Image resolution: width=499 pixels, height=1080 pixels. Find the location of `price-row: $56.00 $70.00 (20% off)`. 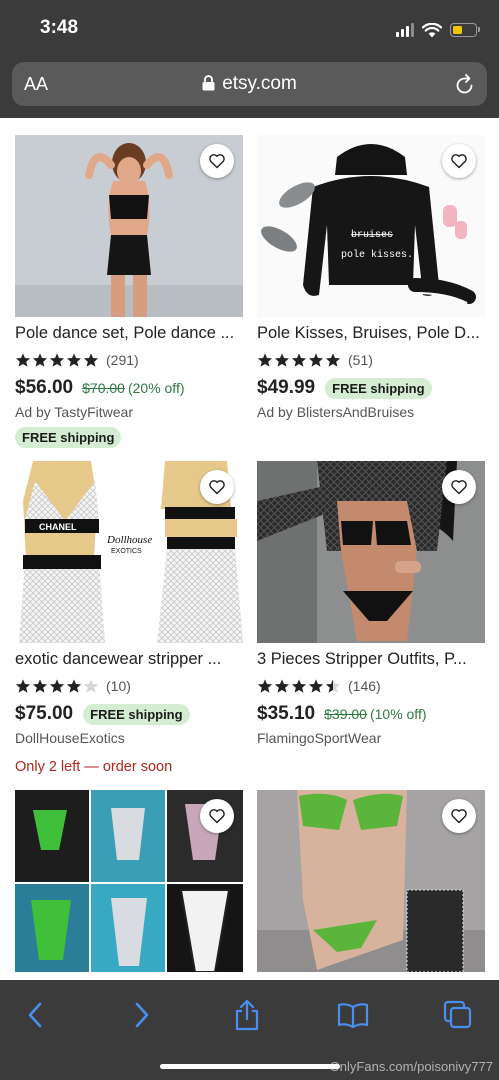

price-row: $56.00 $70.00 (20% off) is located at coordinates (129, 388).